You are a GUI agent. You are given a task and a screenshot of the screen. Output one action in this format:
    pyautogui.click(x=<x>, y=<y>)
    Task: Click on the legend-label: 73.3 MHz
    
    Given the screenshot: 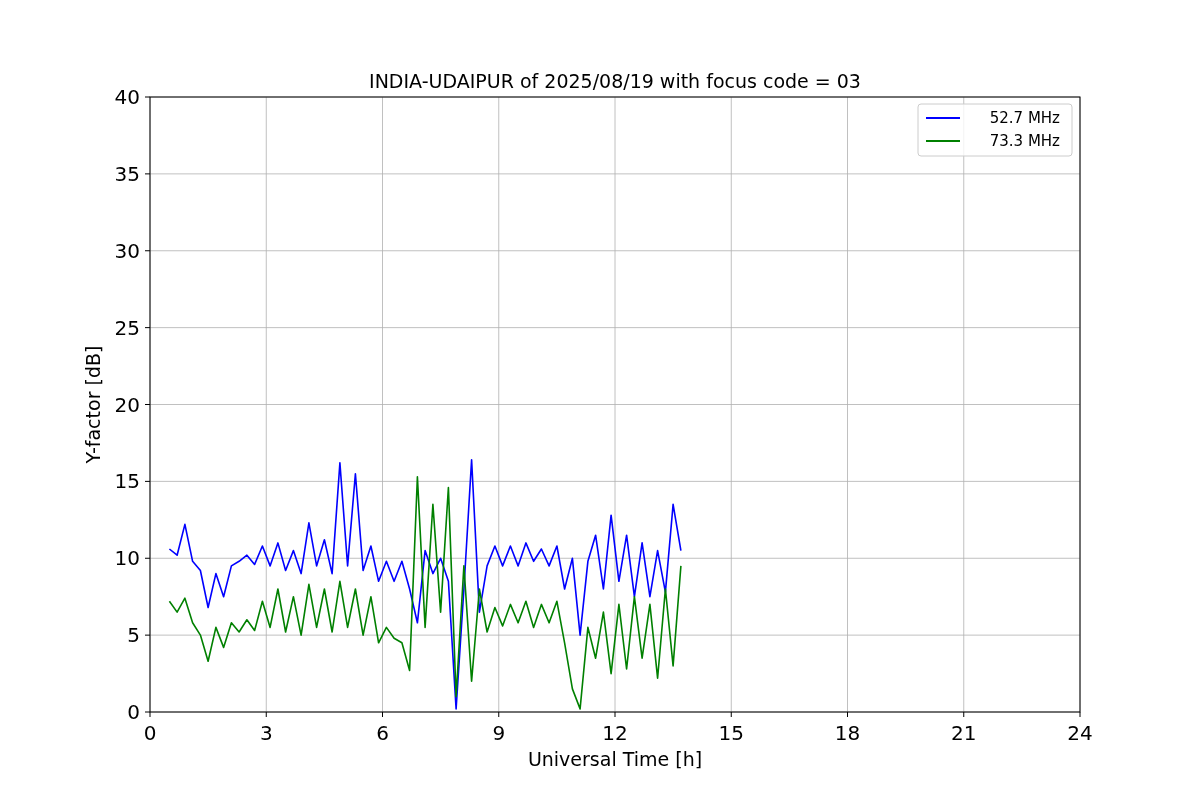 What is the action you would take?
    pyautogui.click(x=1024, y=141)
    